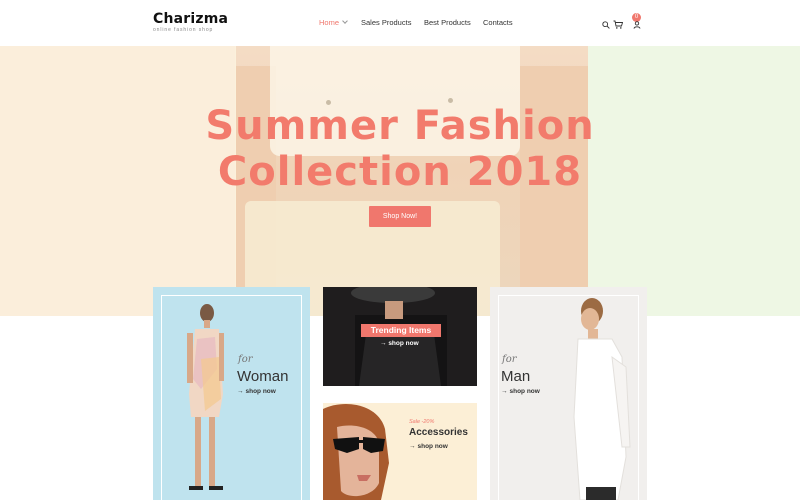  I want to click on nav-item-label: Home, so click(329, 22).